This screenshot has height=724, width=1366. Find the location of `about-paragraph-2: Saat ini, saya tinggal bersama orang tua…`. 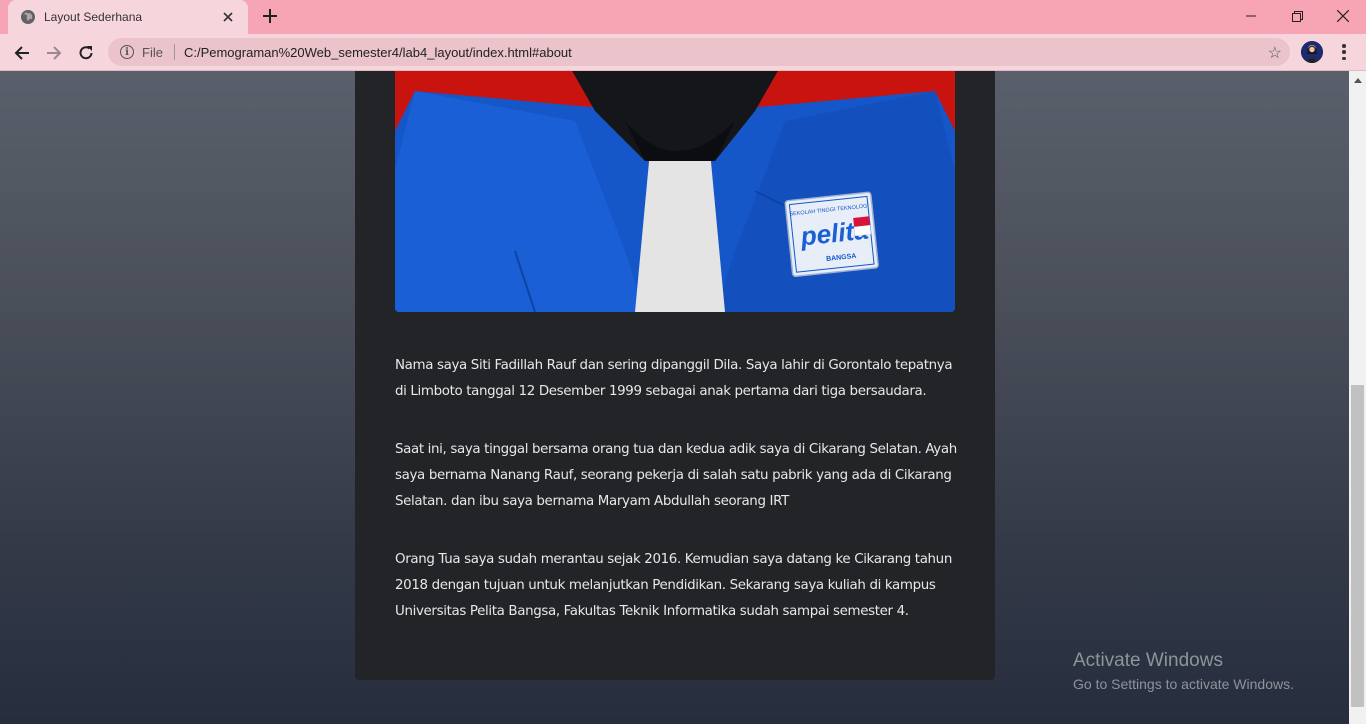

about-paragraph-2: Saat ini, saya tinggal bersama orang tua… is located at coordinates (676, 475).